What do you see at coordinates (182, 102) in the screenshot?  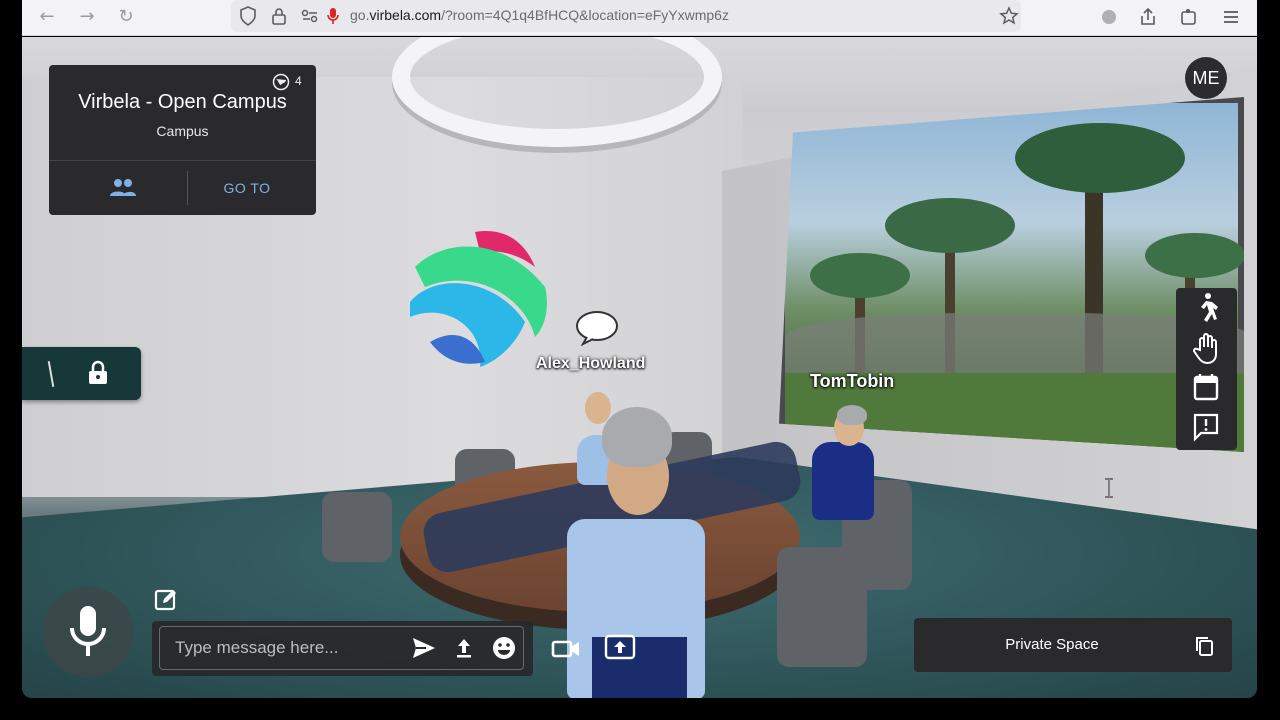 I see `room-title: Virbela - Open Campus` at bounding box center [182, 102].